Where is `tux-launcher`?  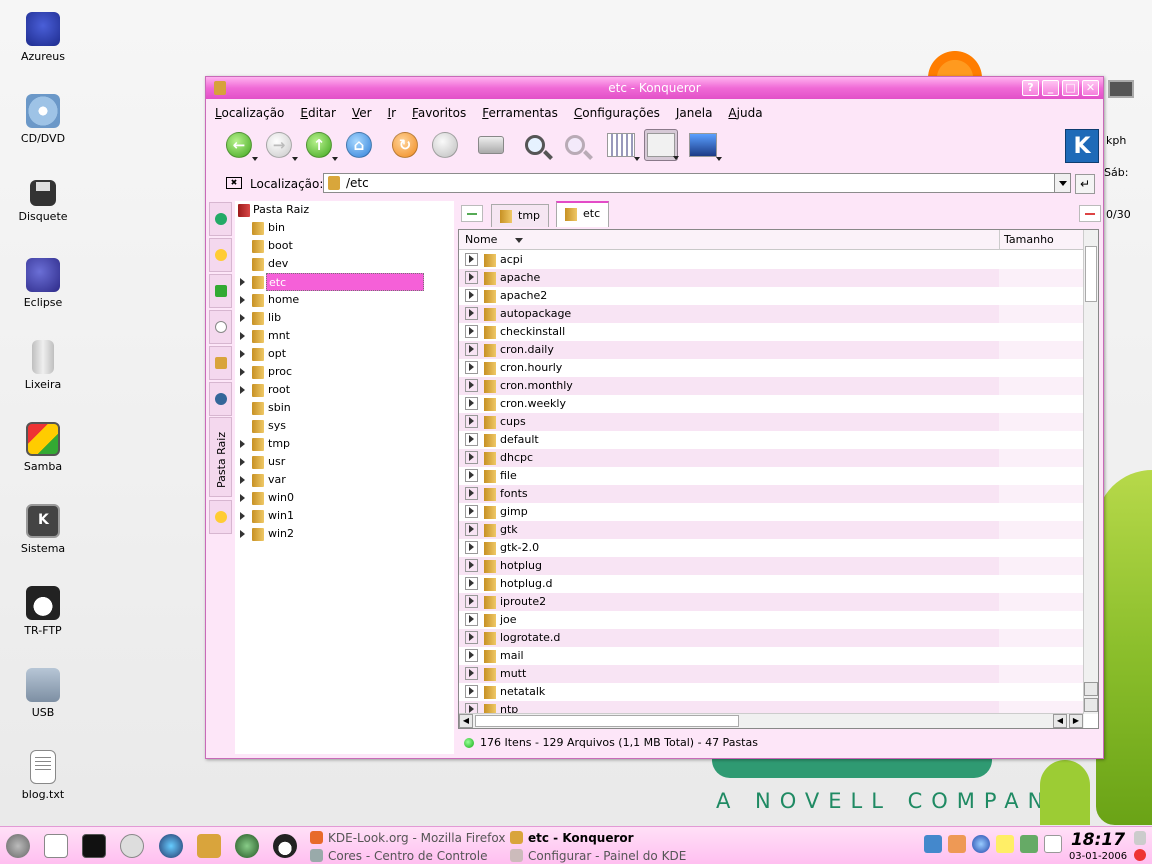 tux-launcher is located at coordinates (285, 846).